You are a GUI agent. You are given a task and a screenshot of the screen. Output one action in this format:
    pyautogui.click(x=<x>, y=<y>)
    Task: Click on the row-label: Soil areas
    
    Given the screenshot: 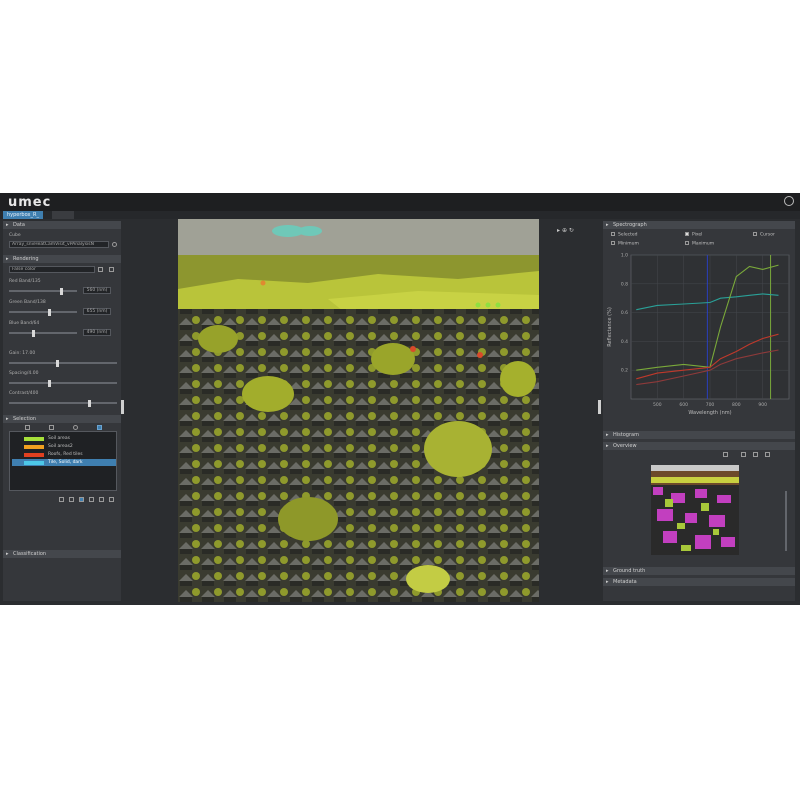 What is the action you would take?
    pyautogui.click(x=59, y=438)
    